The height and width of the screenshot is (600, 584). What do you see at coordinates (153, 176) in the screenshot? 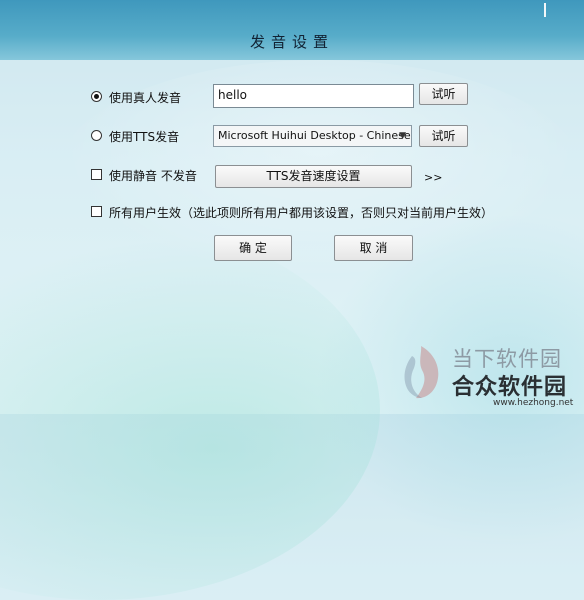
I see `mute-label: 使用静音 不发音` at bounding box center [153, 176].